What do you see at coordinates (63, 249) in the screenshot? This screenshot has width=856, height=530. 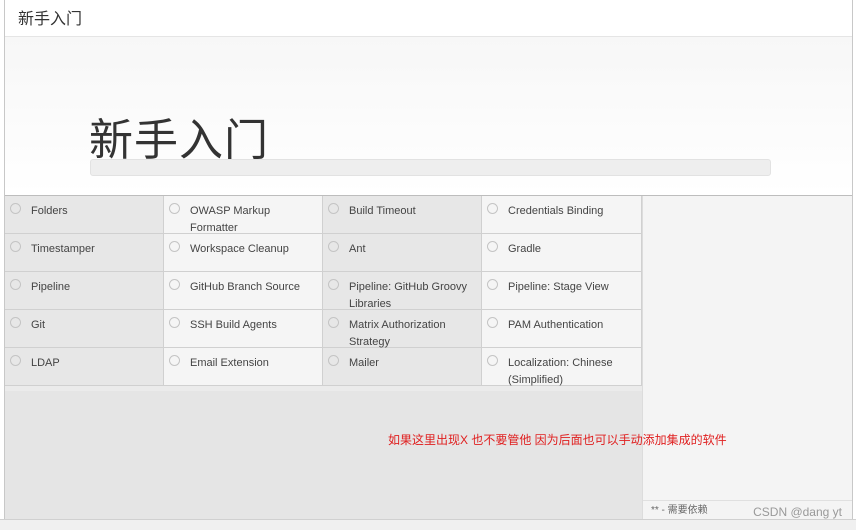 I see `plugin-name: Timestamper` at bounding box center [63, 249].